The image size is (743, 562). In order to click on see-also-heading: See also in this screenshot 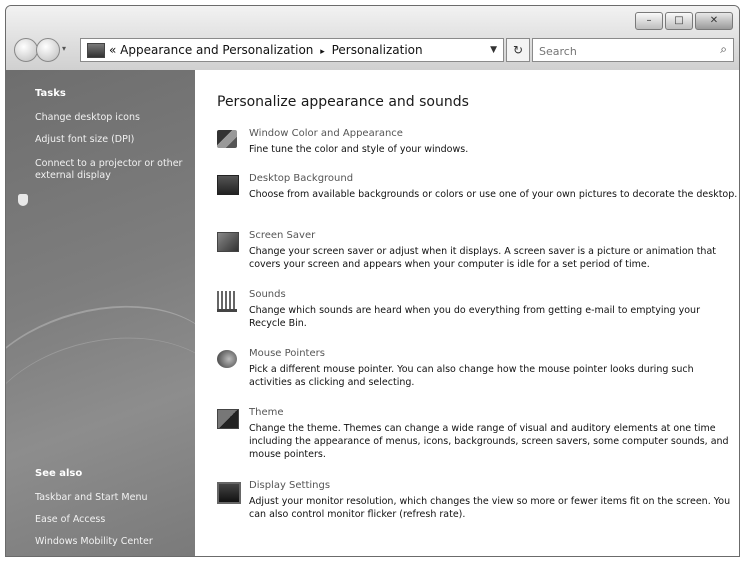, I will do `click(59, 473)`.